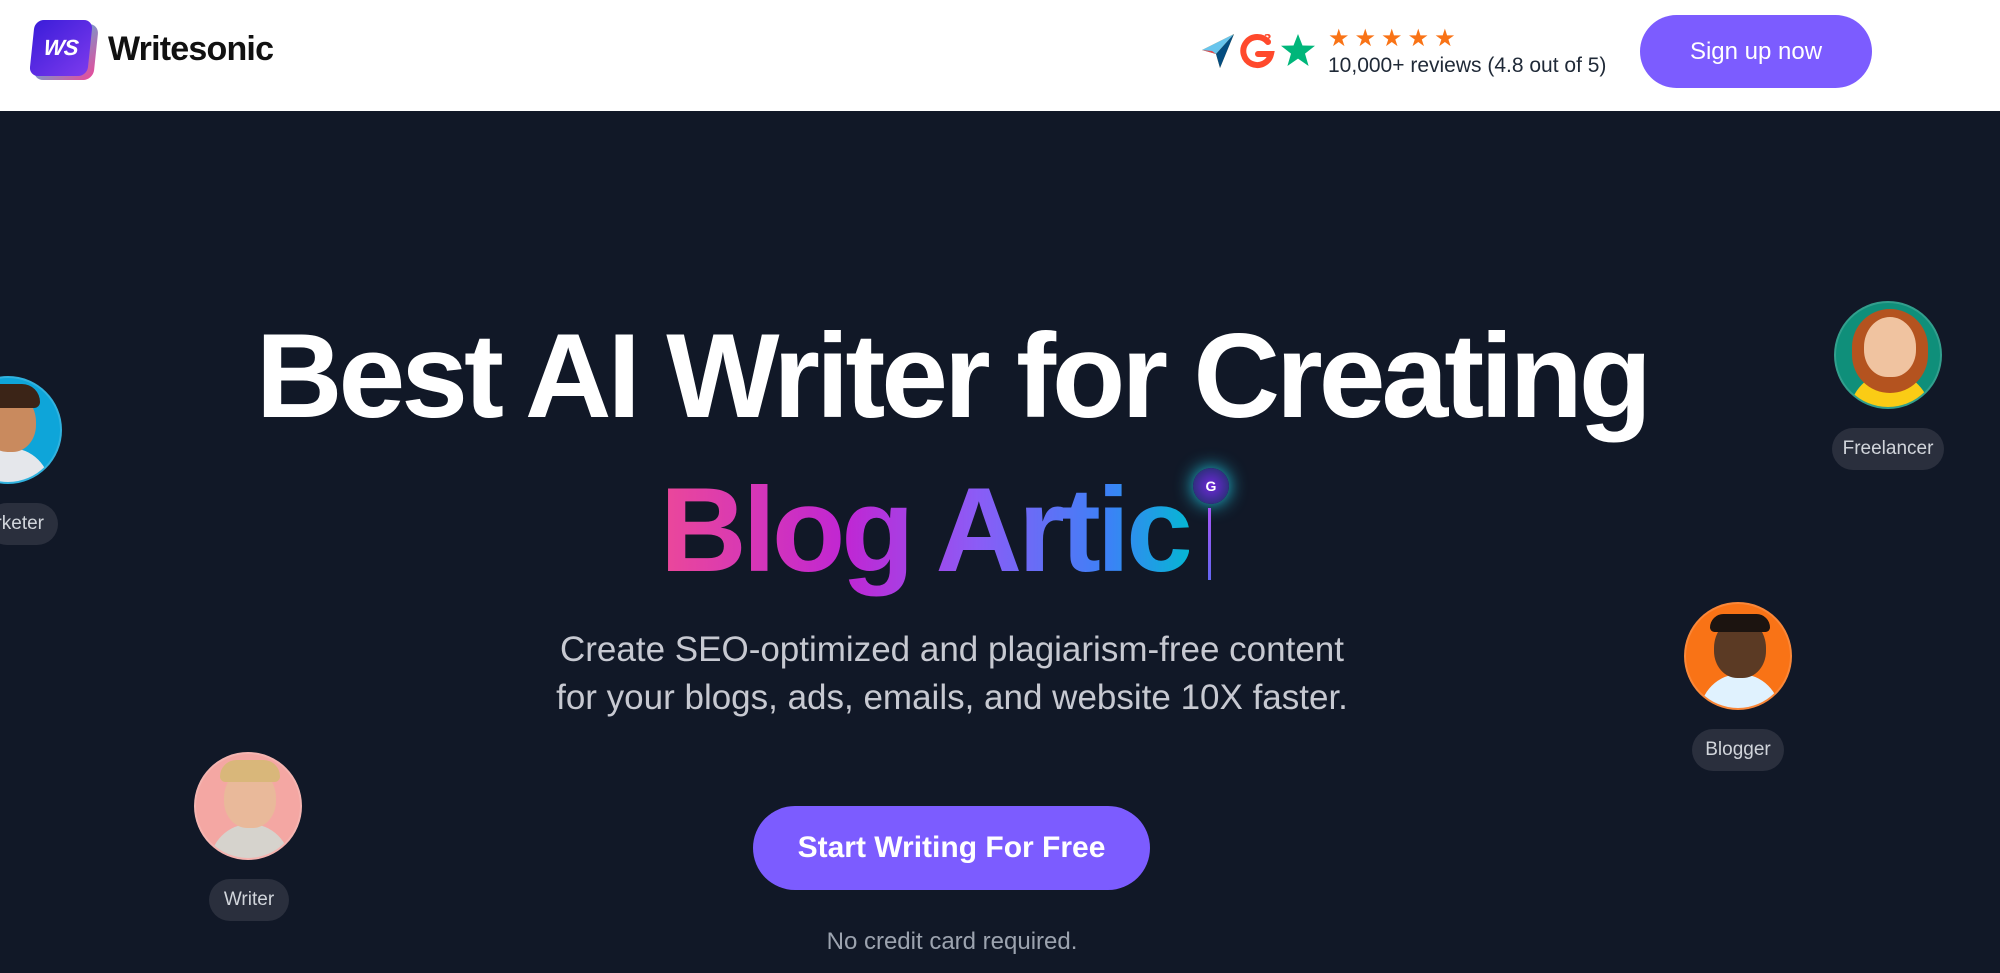 The image size is (2000, 973). Describe the element at coordinates (1738, 656) in the screenshot. I see `blogger-avatar` at that location.